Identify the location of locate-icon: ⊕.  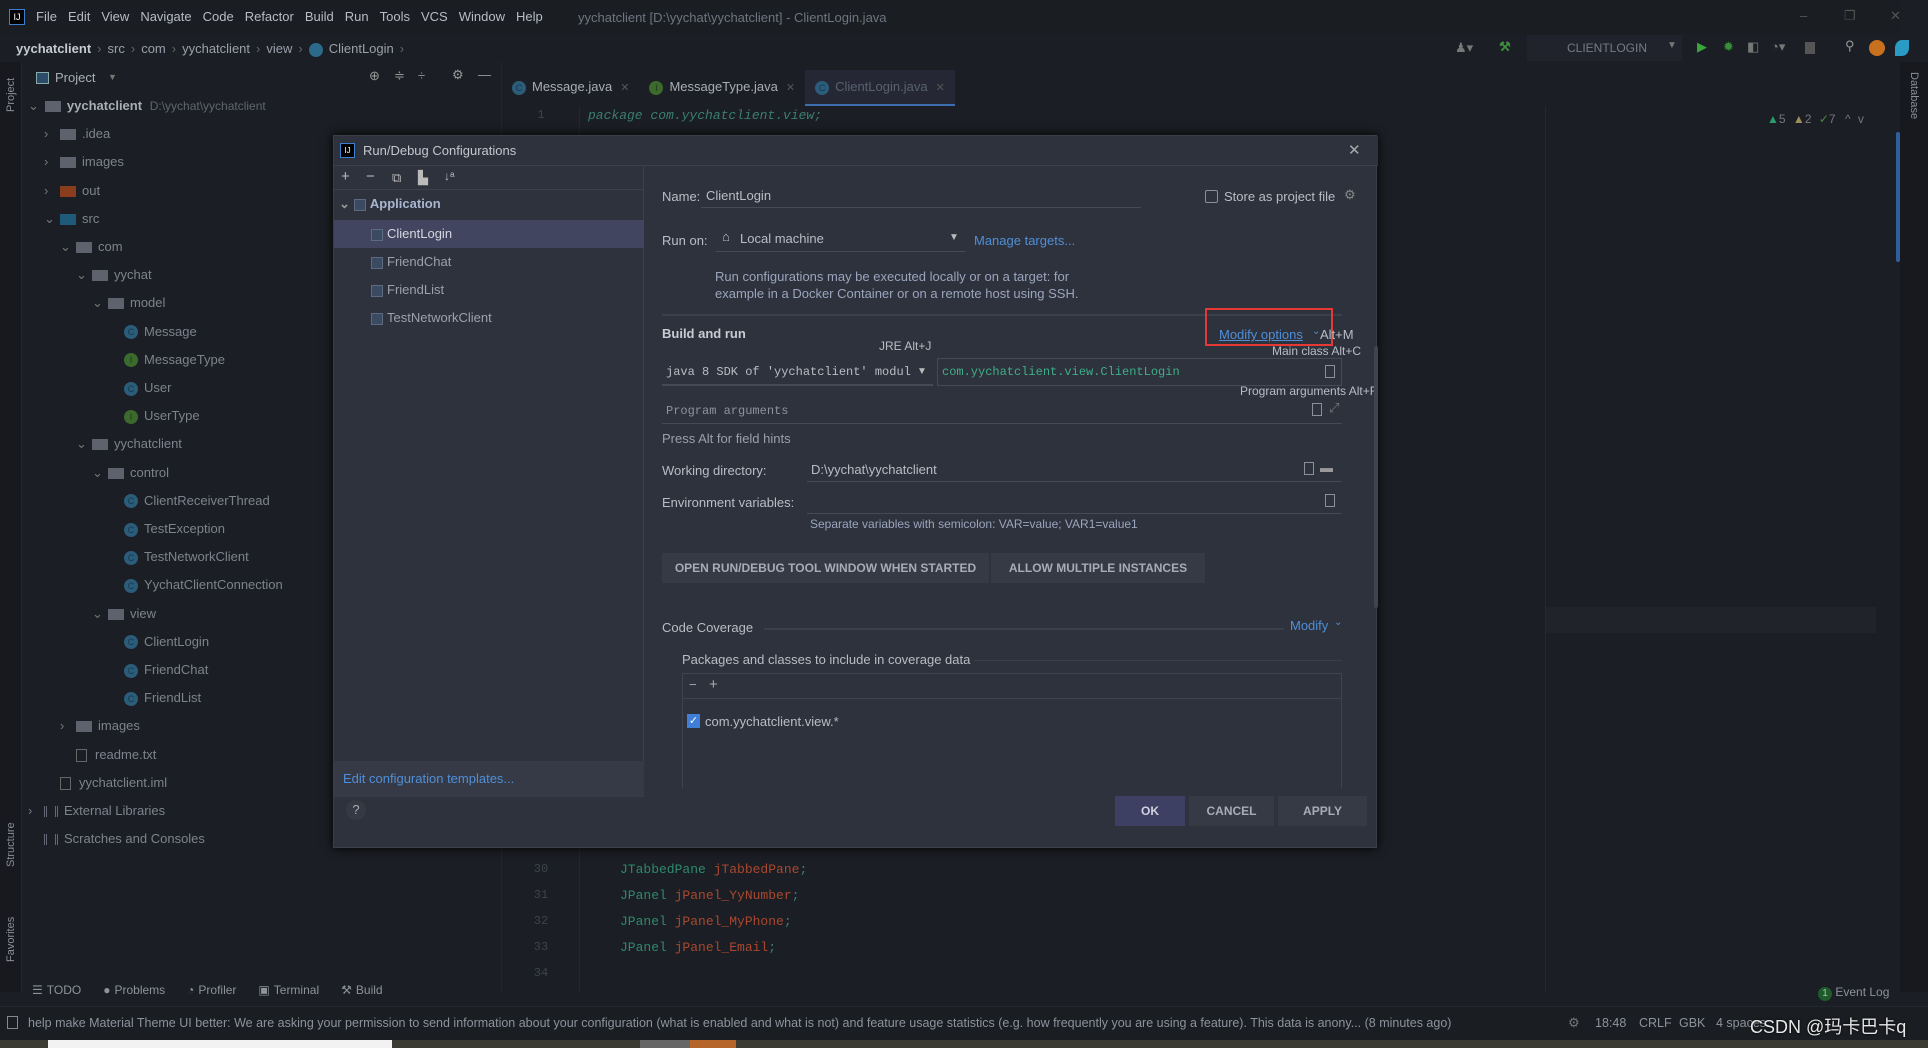
(374, 76).